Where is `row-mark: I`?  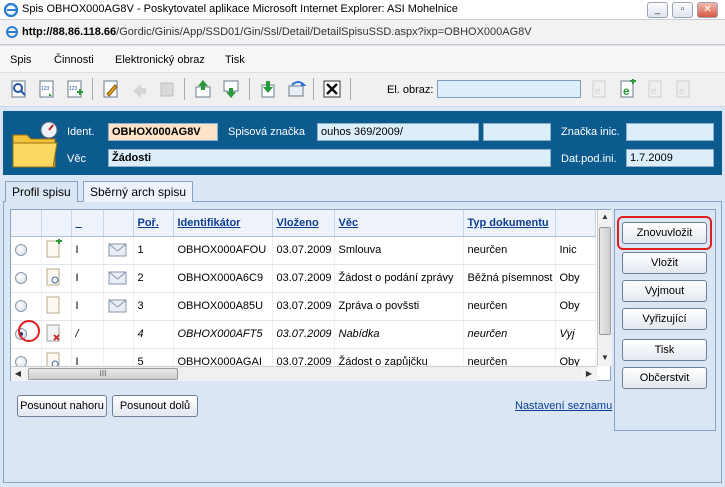 row-mark: I is located at coordinates (87, 306).